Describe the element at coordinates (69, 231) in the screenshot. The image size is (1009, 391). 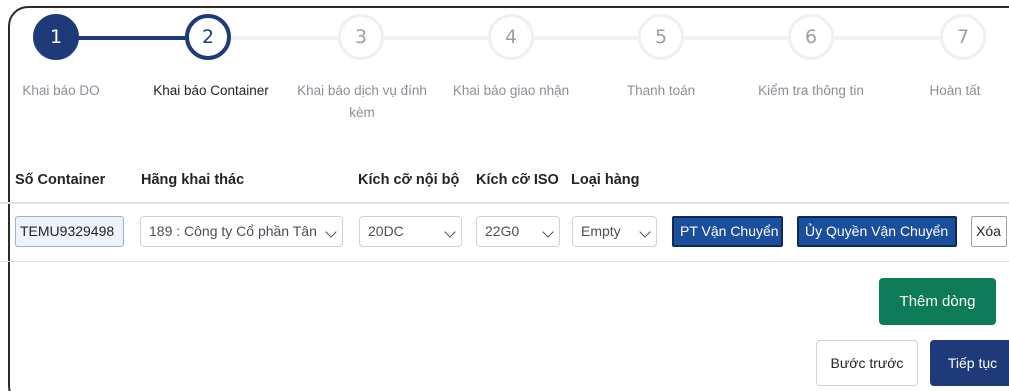
I see `container-no-input: TEMU9329498` at that location.